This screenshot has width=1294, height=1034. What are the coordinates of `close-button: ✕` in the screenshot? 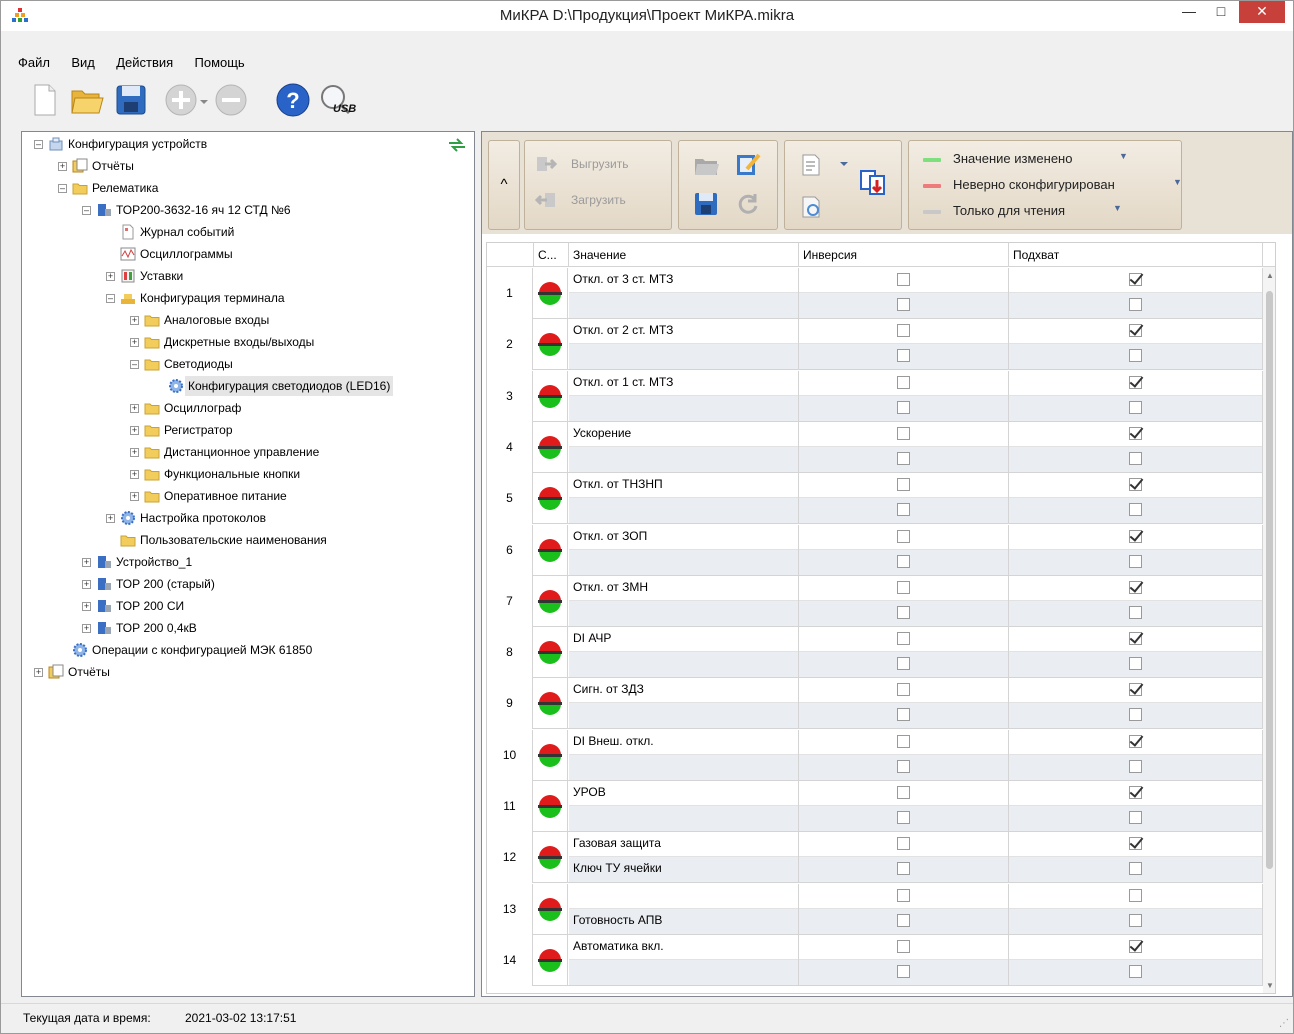 It's located at (1262, 12).